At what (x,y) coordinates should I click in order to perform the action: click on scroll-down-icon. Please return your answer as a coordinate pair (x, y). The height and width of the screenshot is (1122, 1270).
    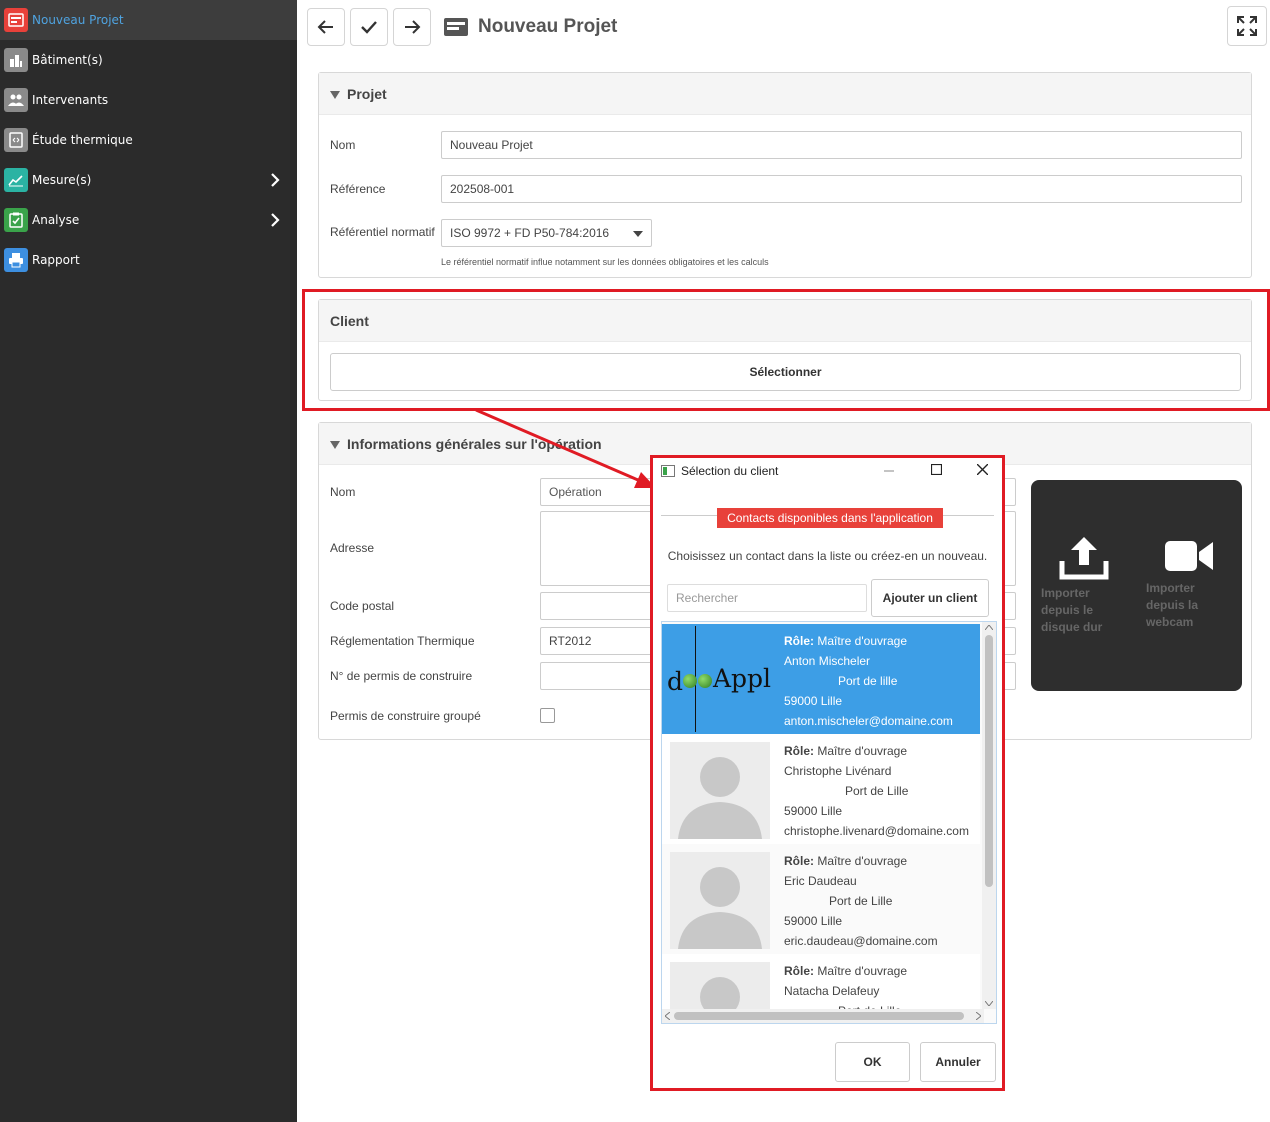
    Looking at the image, I should click on (989, 1003).